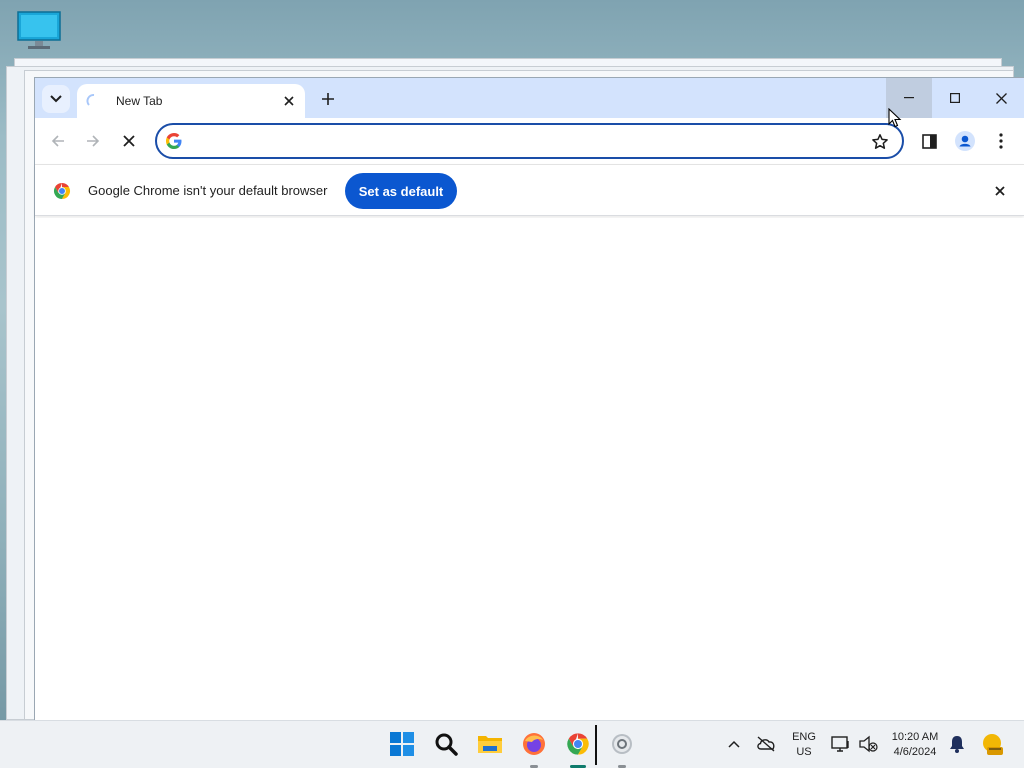 Image resolution: width=1024 pixels, height=768 pixels. What do you see at coordinates (512, 744) in the screenshot?
I see `taskbar: ENG US 10:20 AM 4/6/2024` at bounding box center [512, 744].